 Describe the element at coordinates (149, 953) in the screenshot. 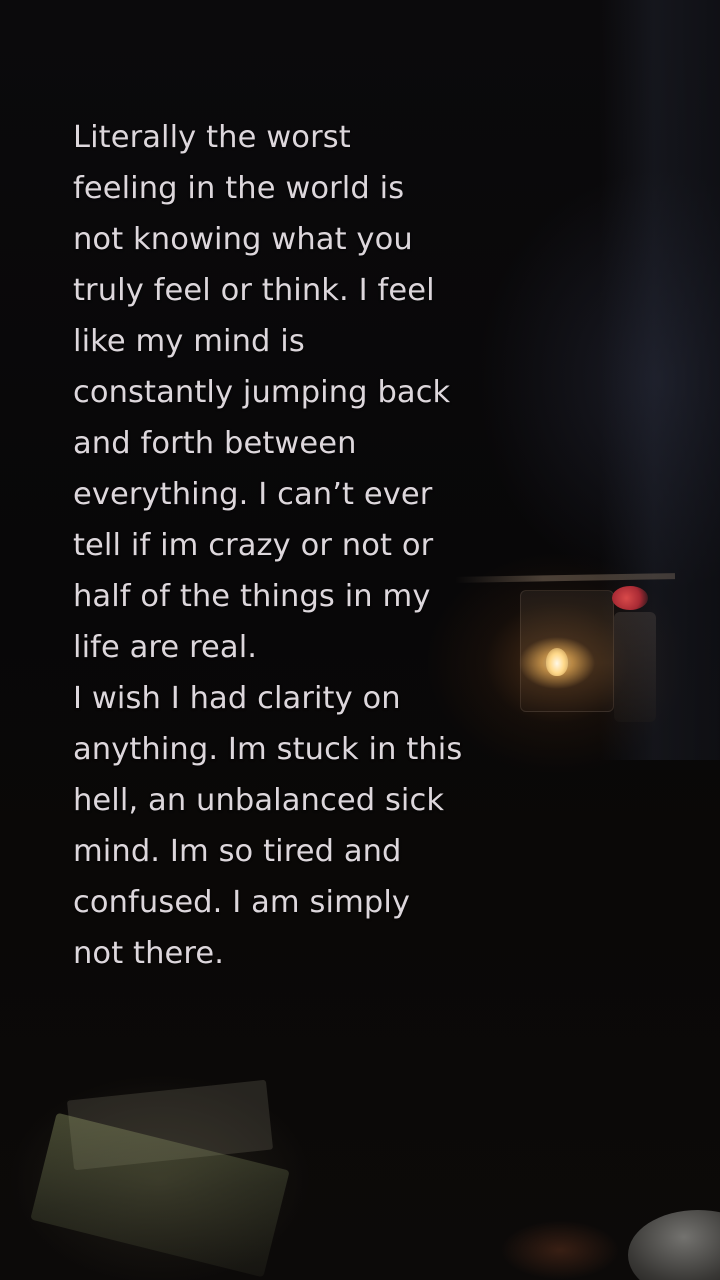

I see `story-line: not there.` at that location.